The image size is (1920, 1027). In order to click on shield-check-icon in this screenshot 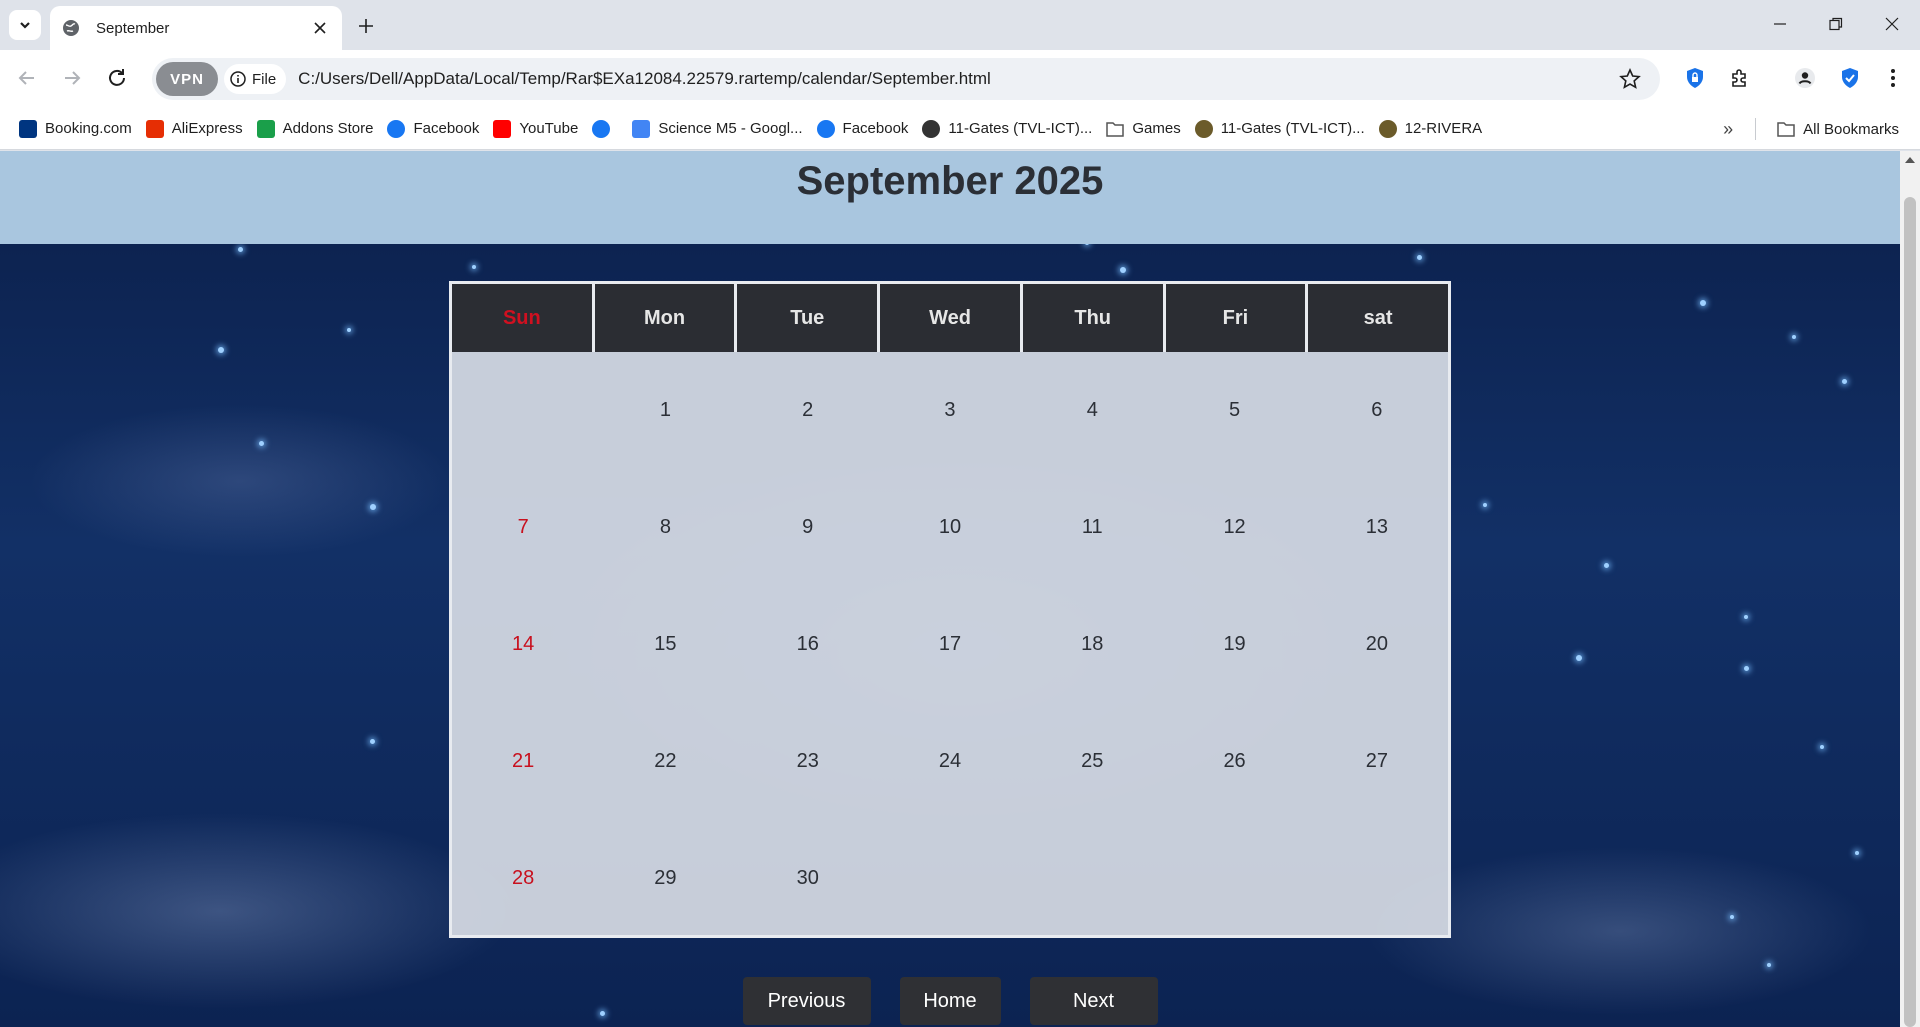, I will do `click(1850, 78)`.